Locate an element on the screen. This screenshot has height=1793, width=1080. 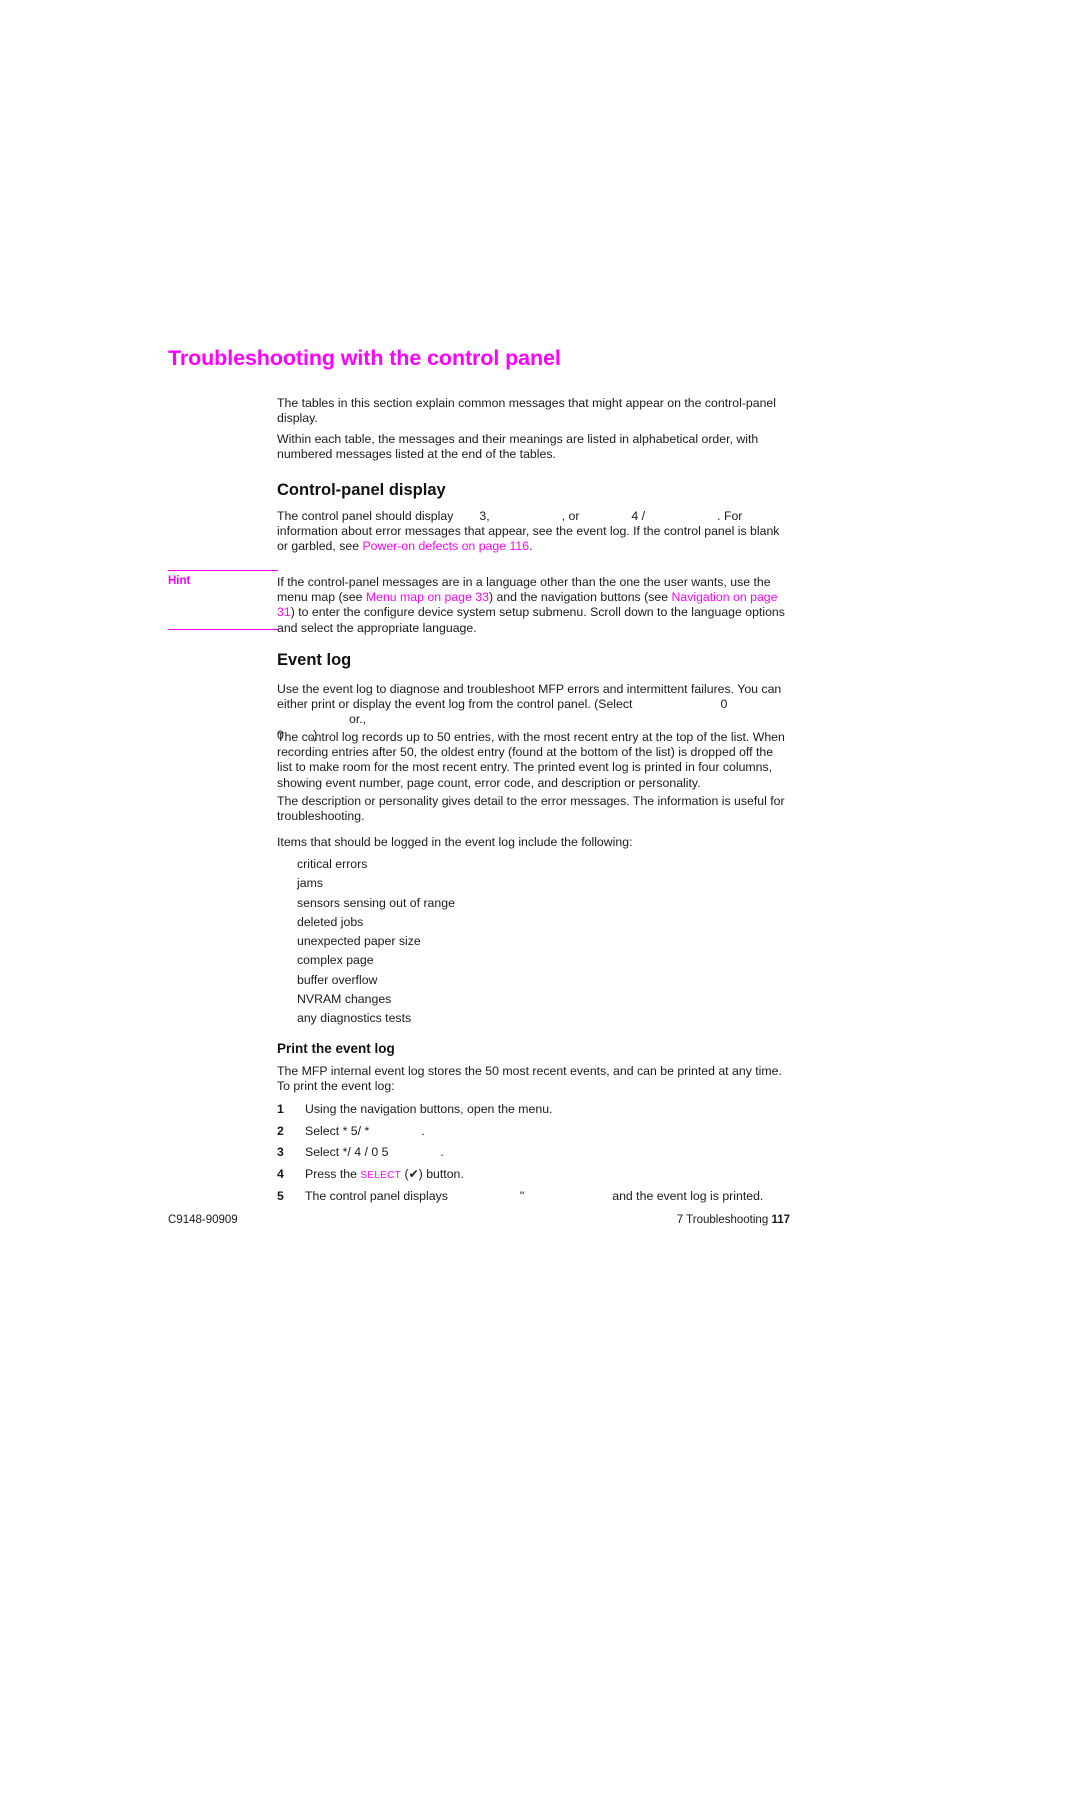
step-code: * 5/ * is located at coordinates (356, 1130).